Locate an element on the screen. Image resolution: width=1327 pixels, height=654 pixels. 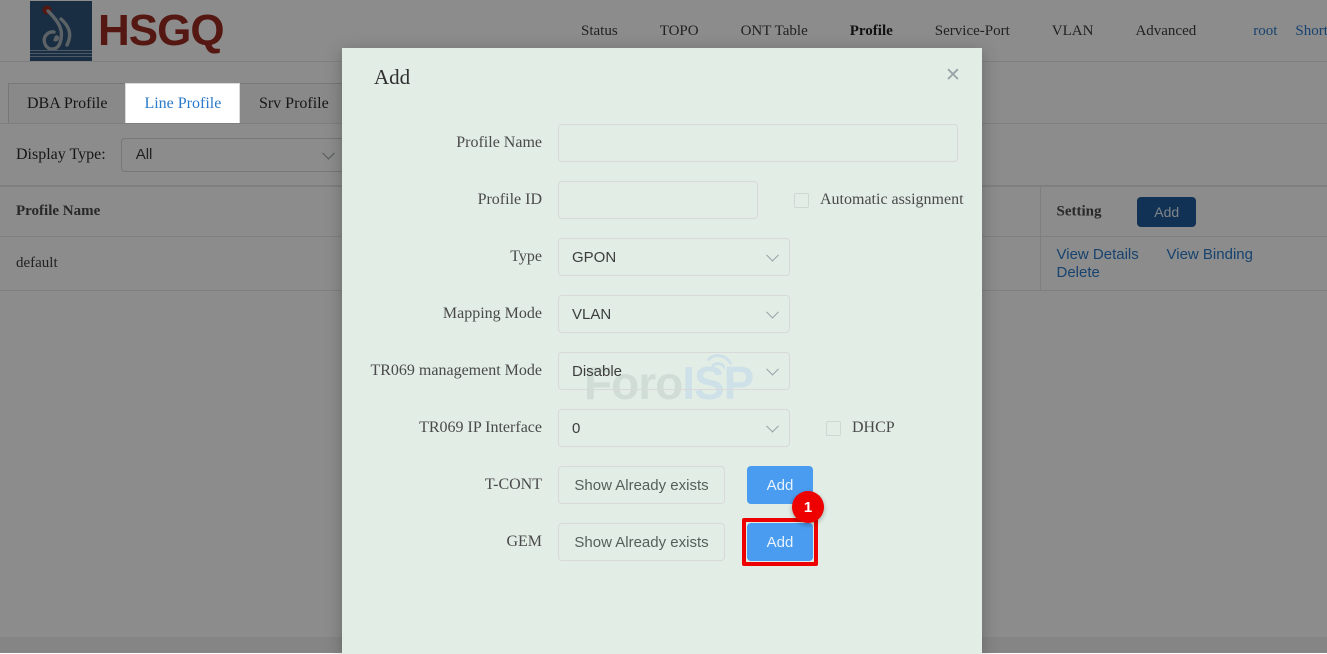
gem-add-highlight-wrap: Add 1 is located at coordinates (780, 542).